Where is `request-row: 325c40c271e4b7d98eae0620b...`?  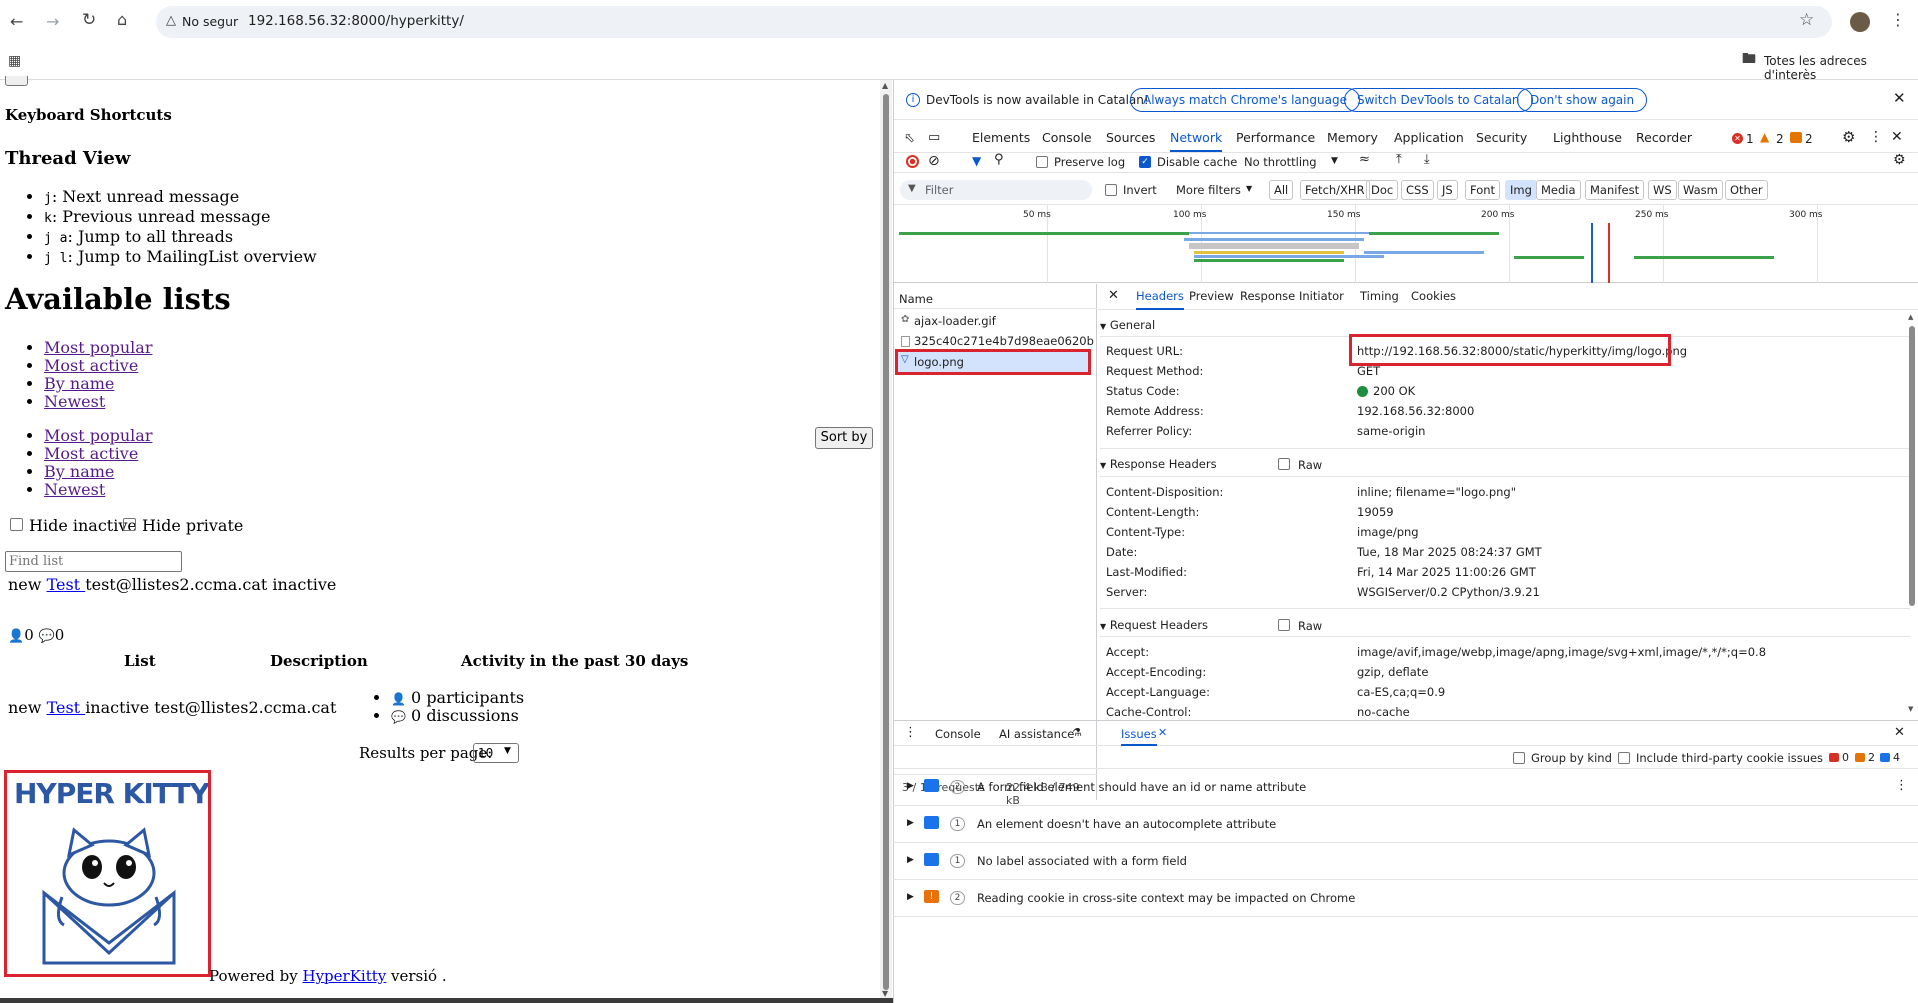
request-row: 325c40c271e4b7d98eae0620b... is located at coordinates (995, 341).